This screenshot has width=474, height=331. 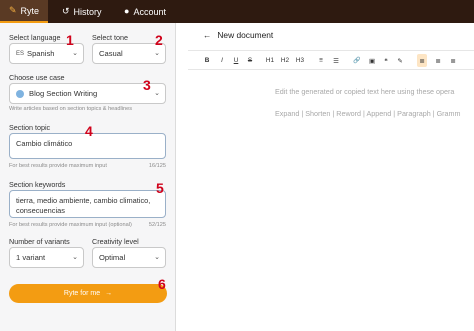 I want to click on variants-label: Number of variants, so click(x=39, y=241).